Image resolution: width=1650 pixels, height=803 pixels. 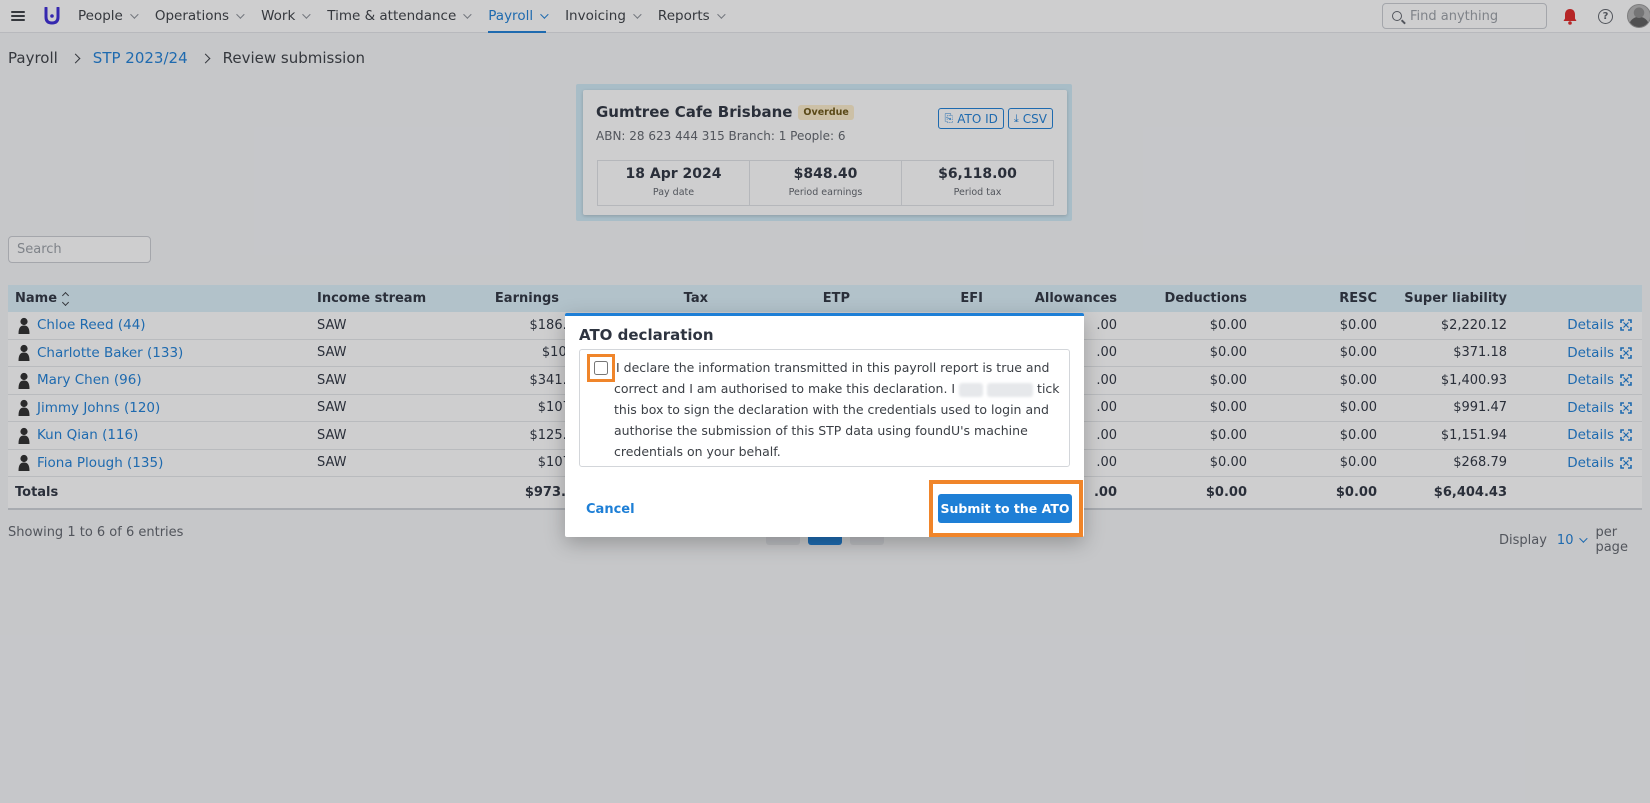 I want to click on declaration-checkbox, so click(x=601, y=368).